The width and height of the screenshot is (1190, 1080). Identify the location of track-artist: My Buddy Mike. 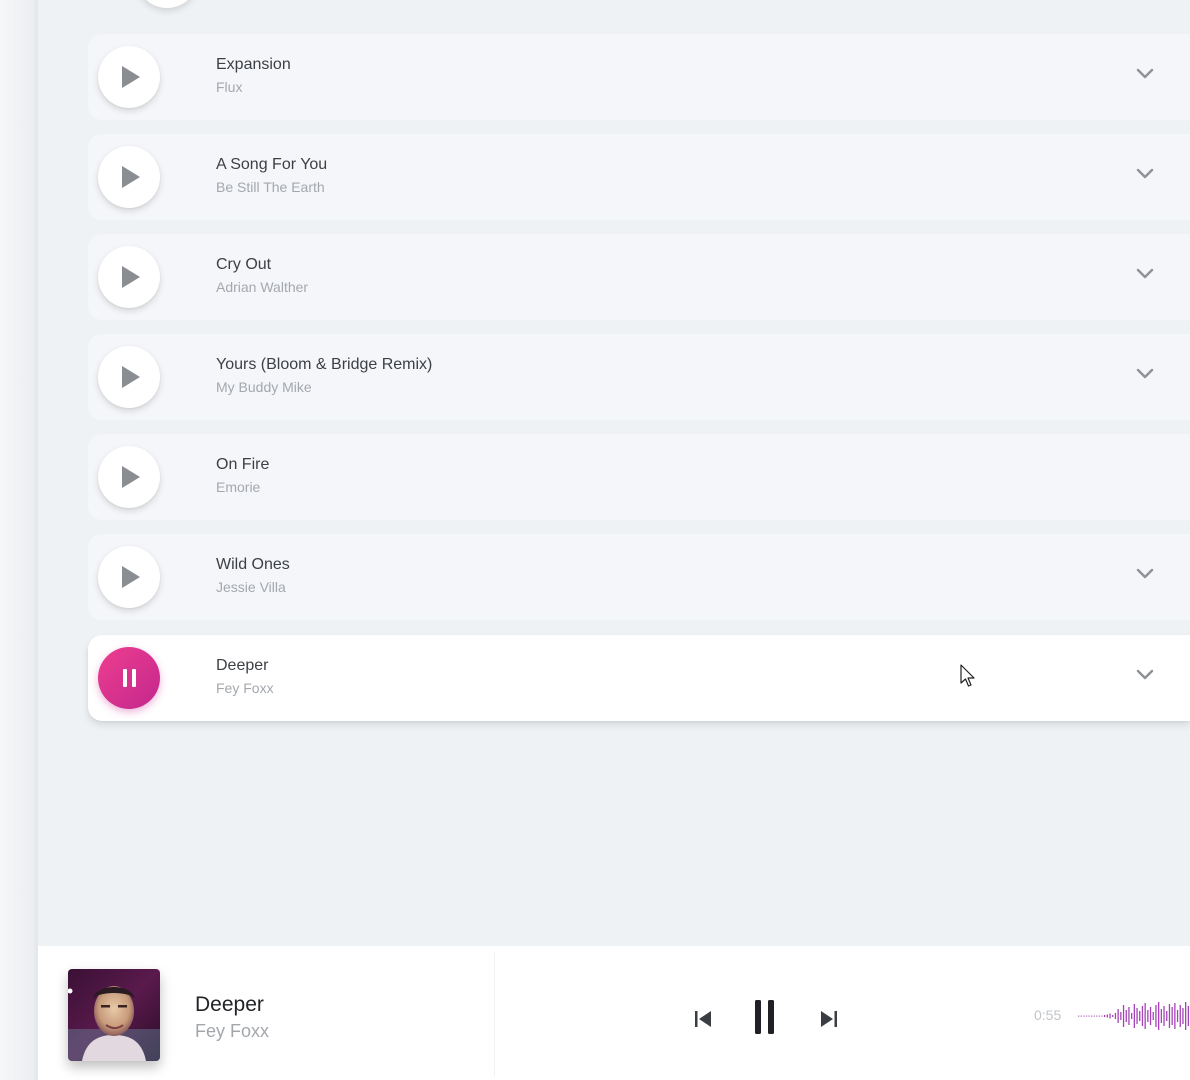
(264, 387).